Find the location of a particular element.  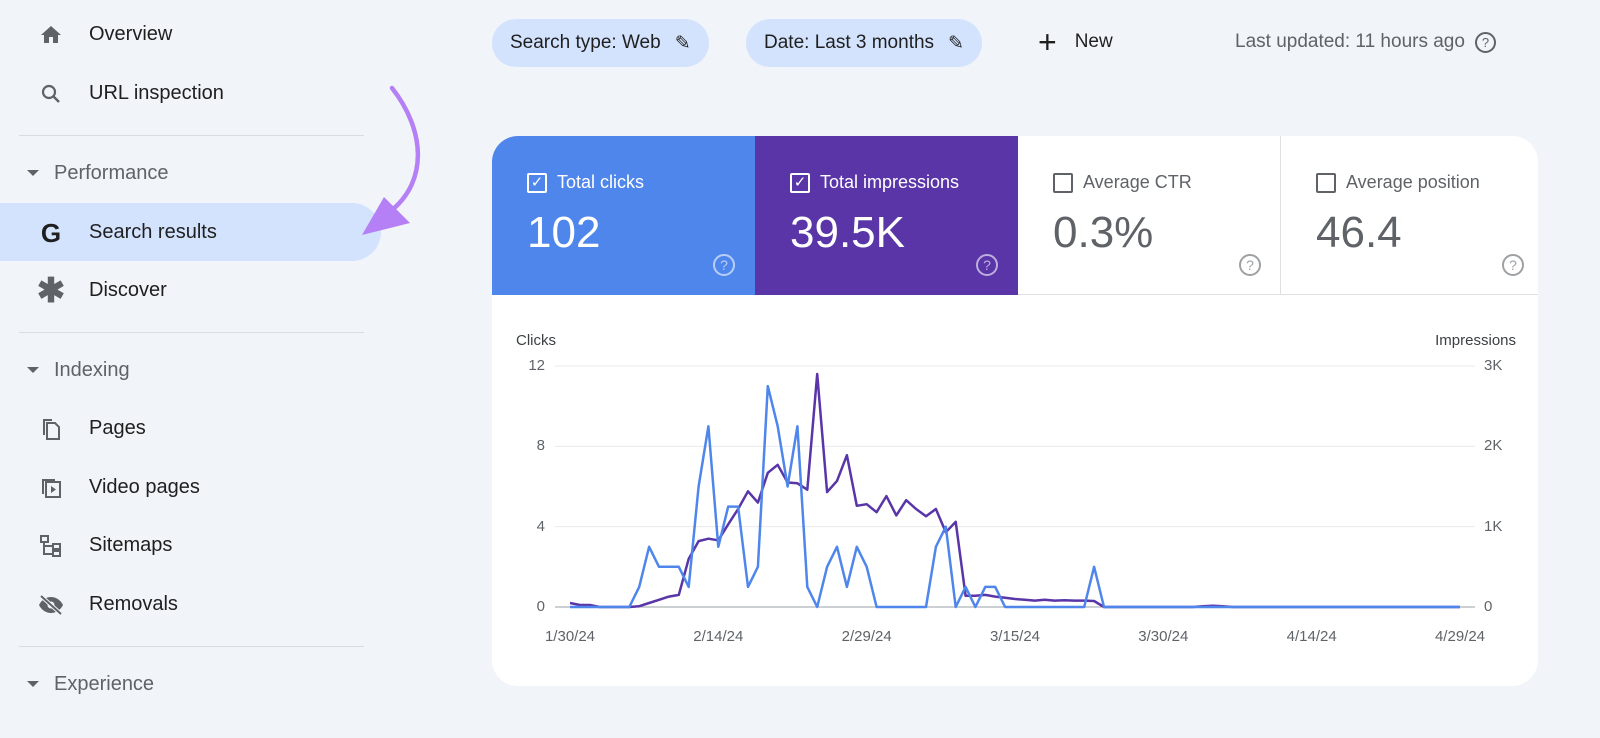

plus-icon: + is located at coordinates (1047, 42).